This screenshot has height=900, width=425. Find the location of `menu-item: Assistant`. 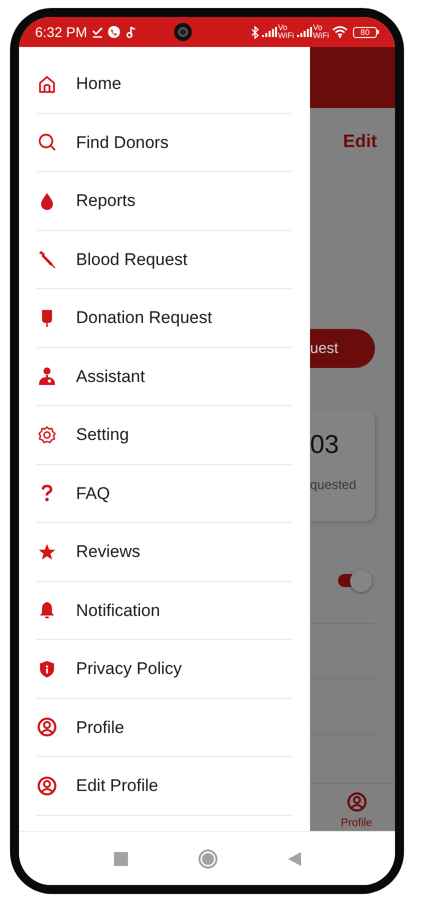

menu-item: Assistant is located at coordinates (164, 377).